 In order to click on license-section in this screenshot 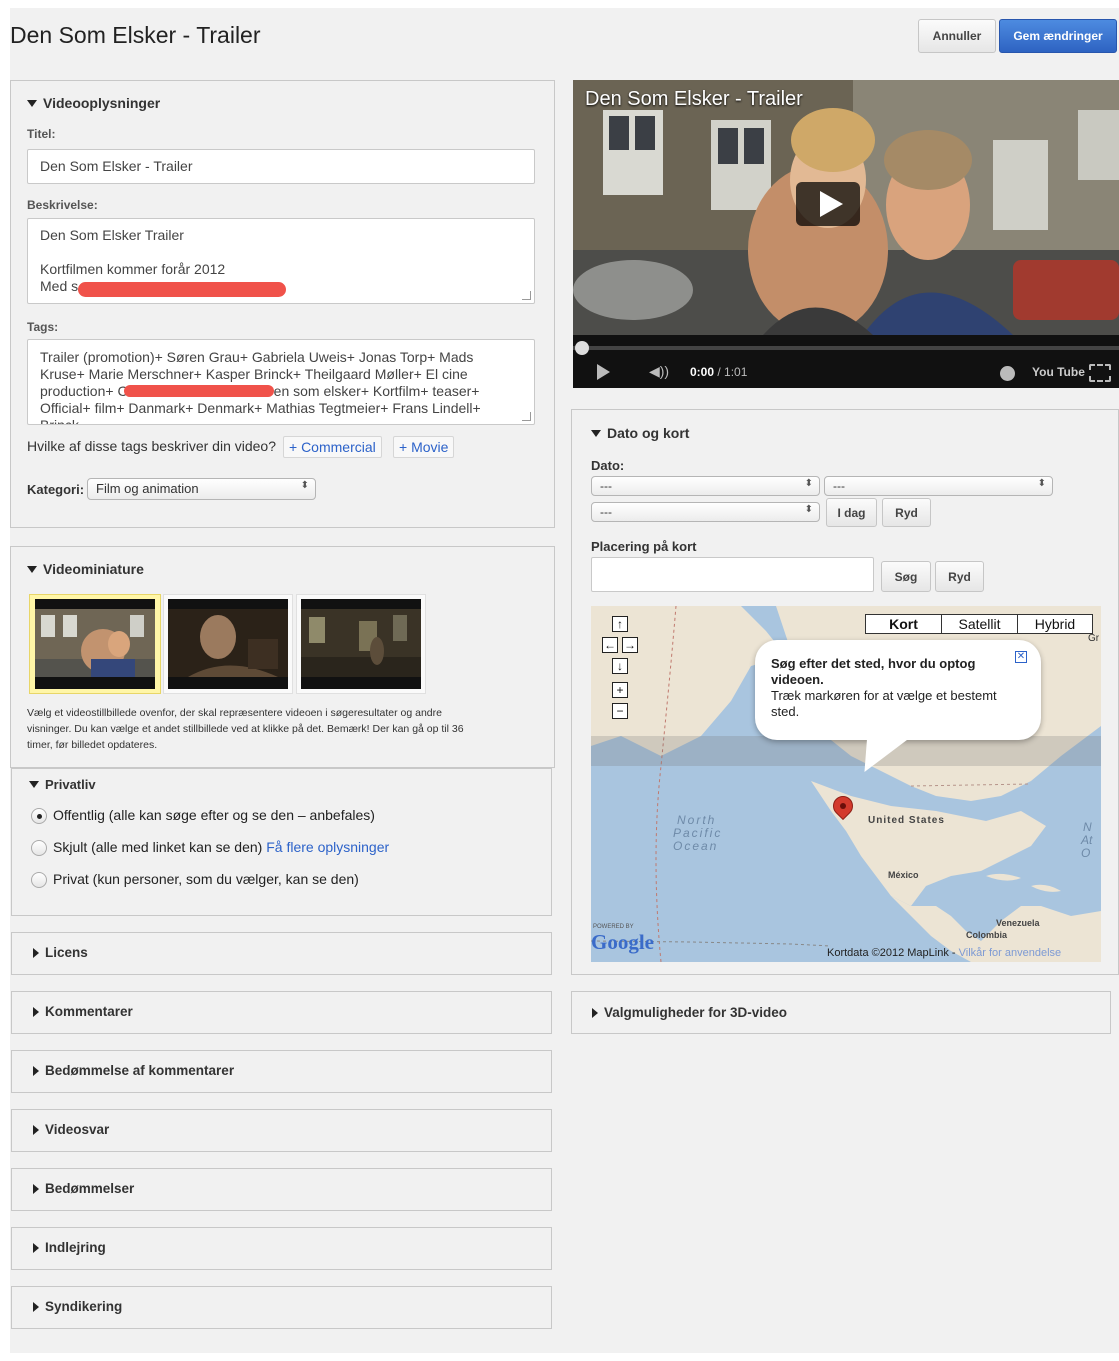, I will do `click(281, 953)`.